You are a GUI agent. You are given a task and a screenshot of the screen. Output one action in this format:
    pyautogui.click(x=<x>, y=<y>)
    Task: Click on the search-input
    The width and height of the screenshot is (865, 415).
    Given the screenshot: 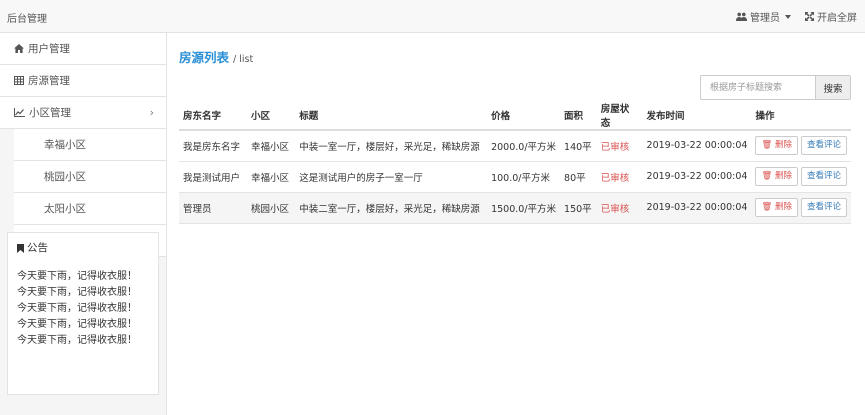 What is the action you would take?
    pyautogui.click(x=757, y=87)
    